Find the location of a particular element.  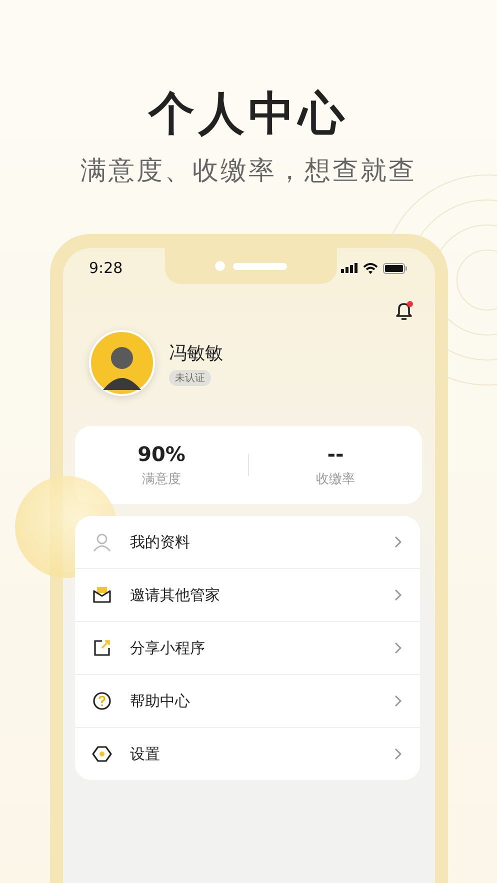

share-icon is located at coordinates (102, 648).